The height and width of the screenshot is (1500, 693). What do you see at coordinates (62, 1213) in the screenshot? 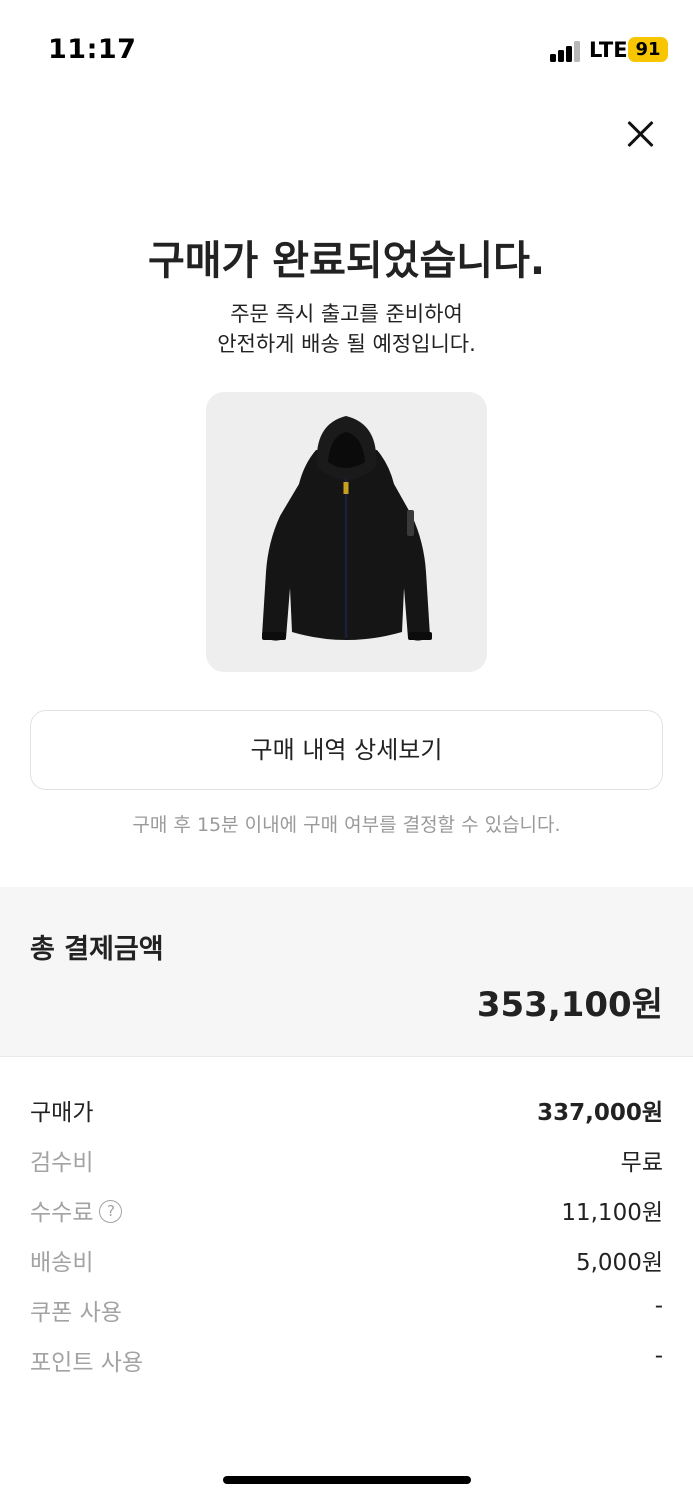
I see `commission-label: 수수료` at bounding box center [62, 1213].